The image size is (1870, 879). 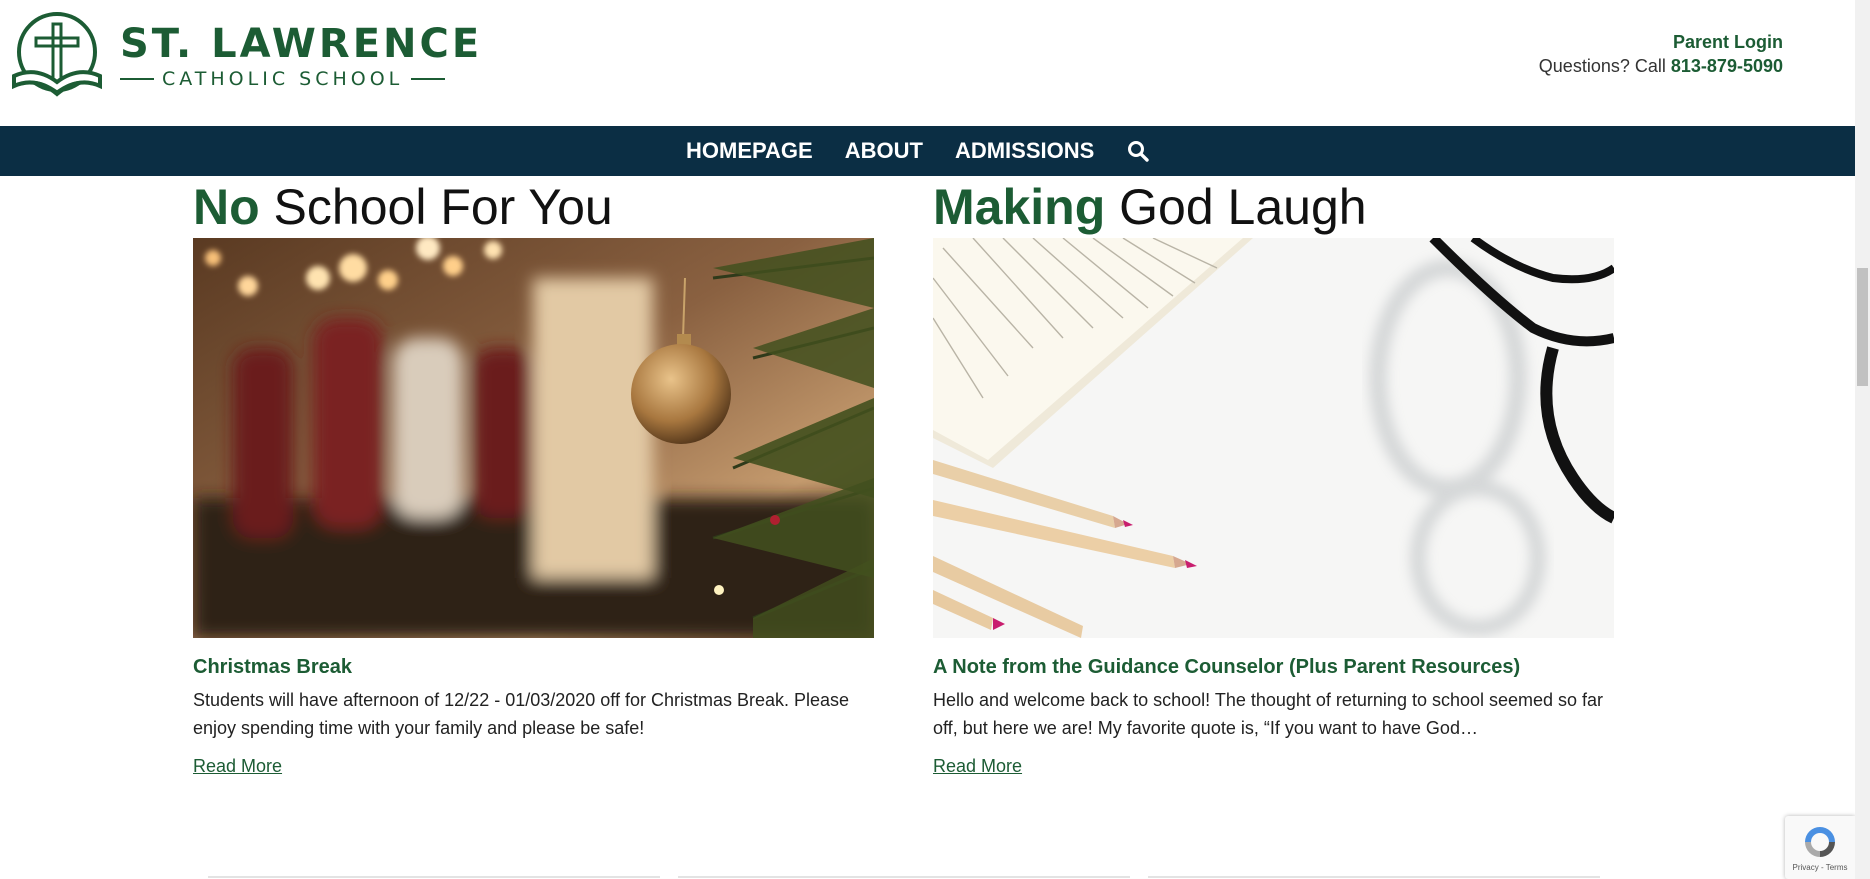 I want to click on recaptcha-links: Privacy - Terms, so click(x=1820, y=867).